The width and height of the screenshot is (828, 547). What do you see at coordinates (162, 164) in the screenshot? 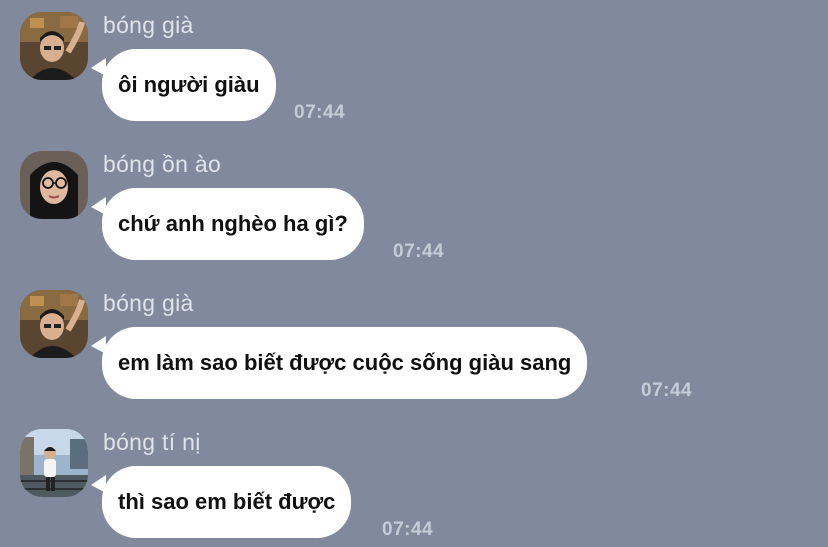
I see `sender-name: bóng ồn ào` at bounding box center [162, 164].